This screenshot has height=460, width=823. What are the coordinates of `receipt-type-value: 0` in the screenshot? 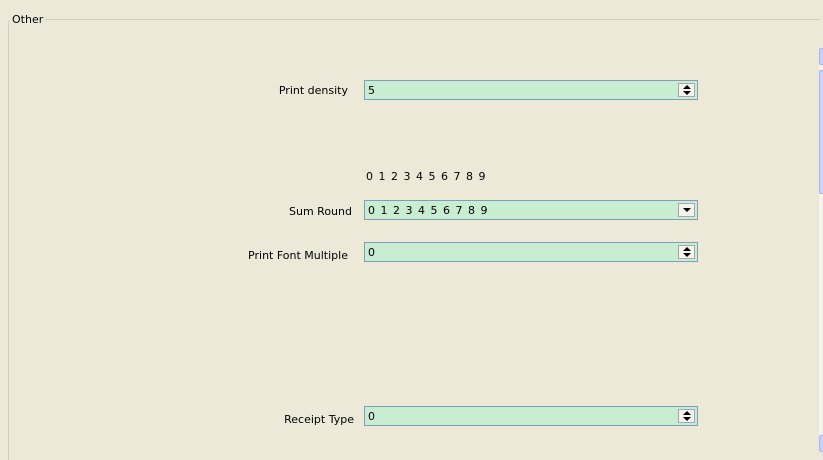 It's located at (371, 416).